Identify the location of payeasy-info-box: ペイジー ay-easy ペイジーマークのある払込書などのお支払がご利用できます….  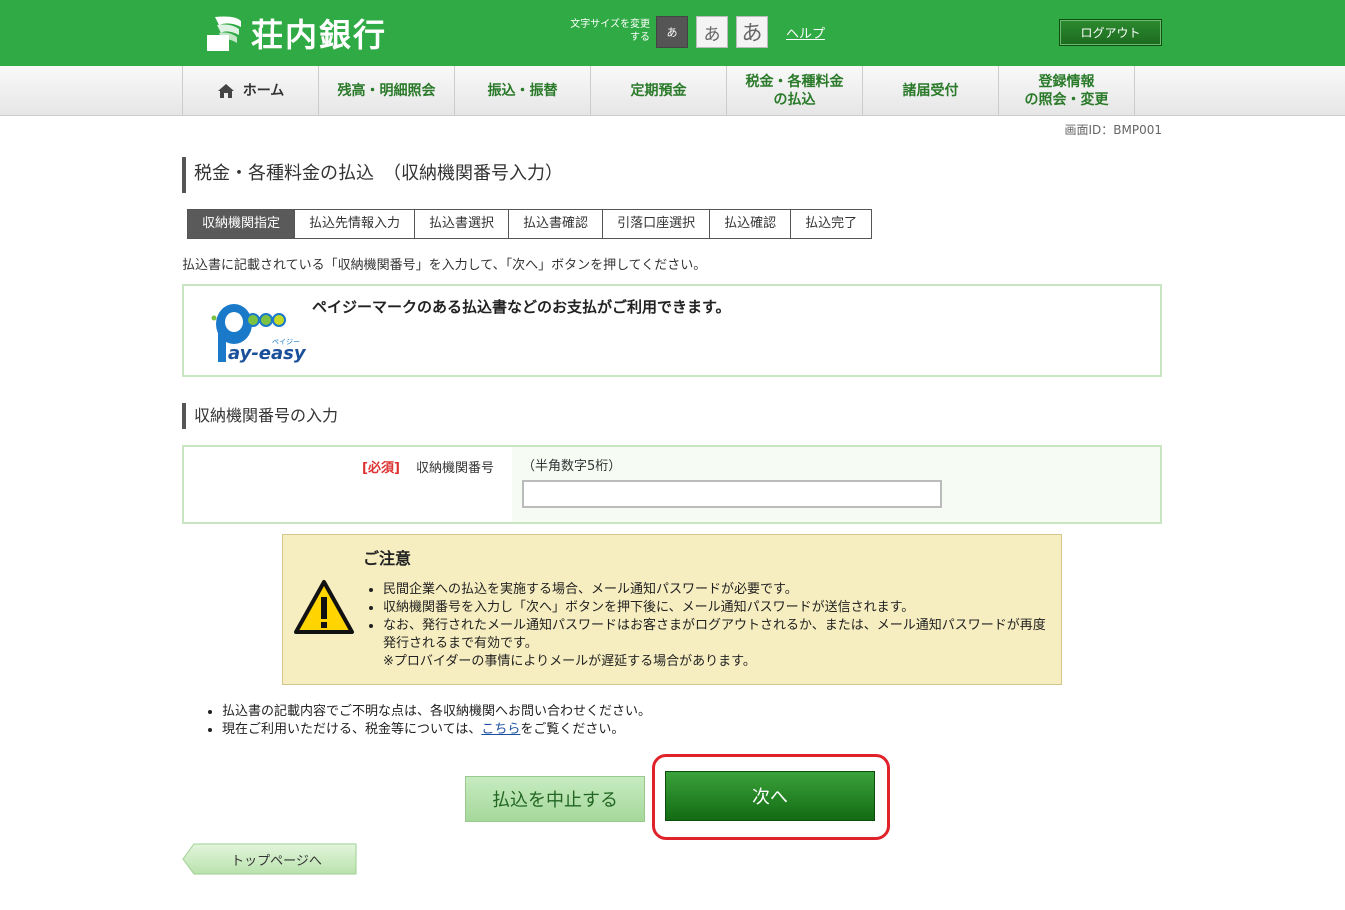
(672, 330).